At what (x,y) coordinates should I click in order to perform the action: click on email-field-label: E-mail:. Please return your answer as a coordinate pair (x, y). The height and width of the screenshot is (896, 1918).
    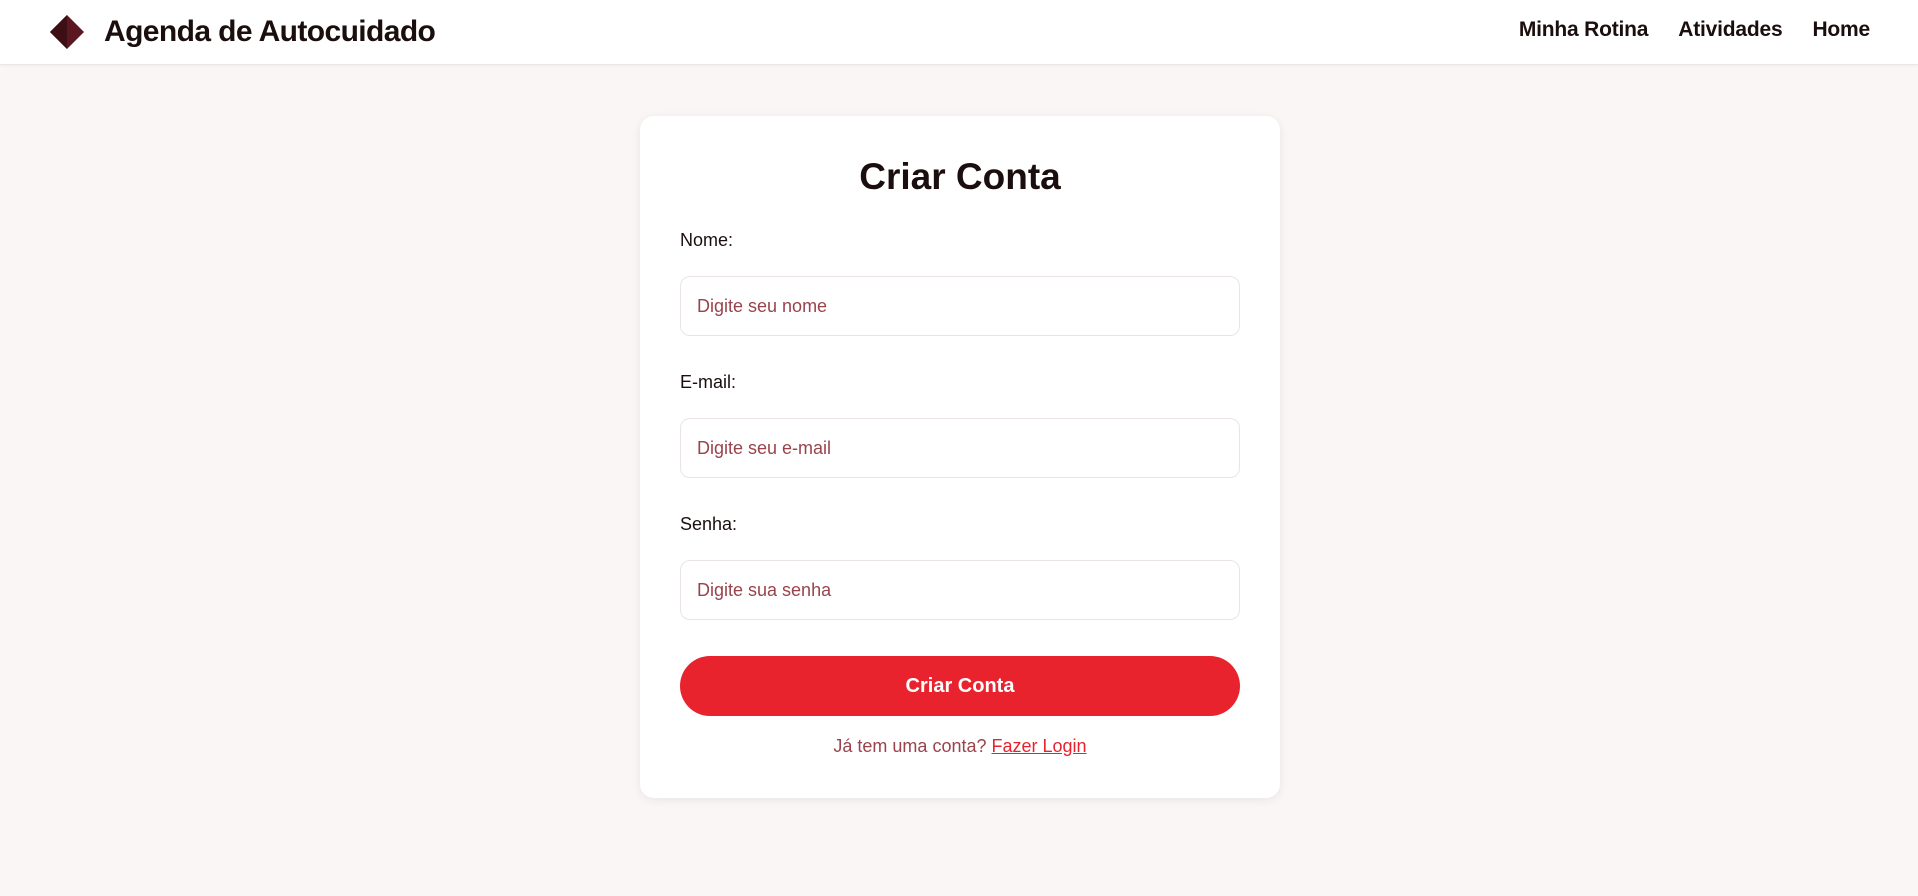
    Looking at the image, I should click on (708, 382).